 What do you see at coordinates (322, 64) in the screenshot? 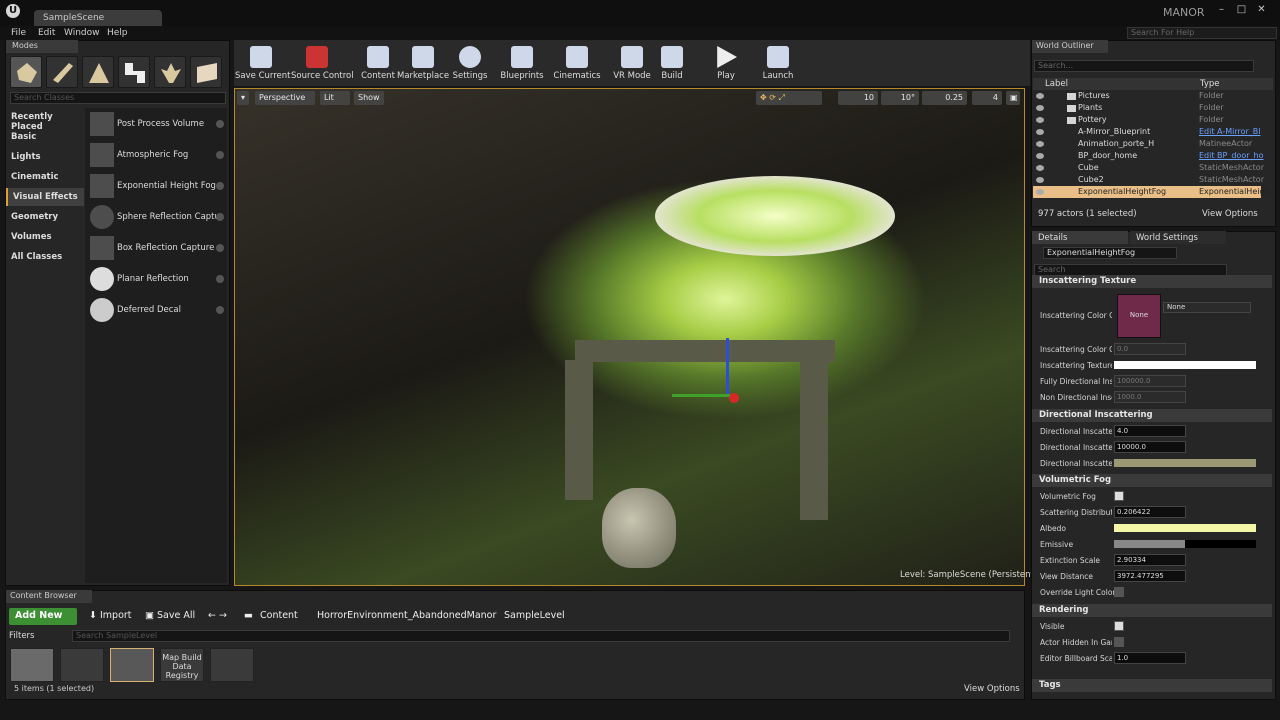
I see `source-control-button: Source Control` at bounding box center [322, 64].